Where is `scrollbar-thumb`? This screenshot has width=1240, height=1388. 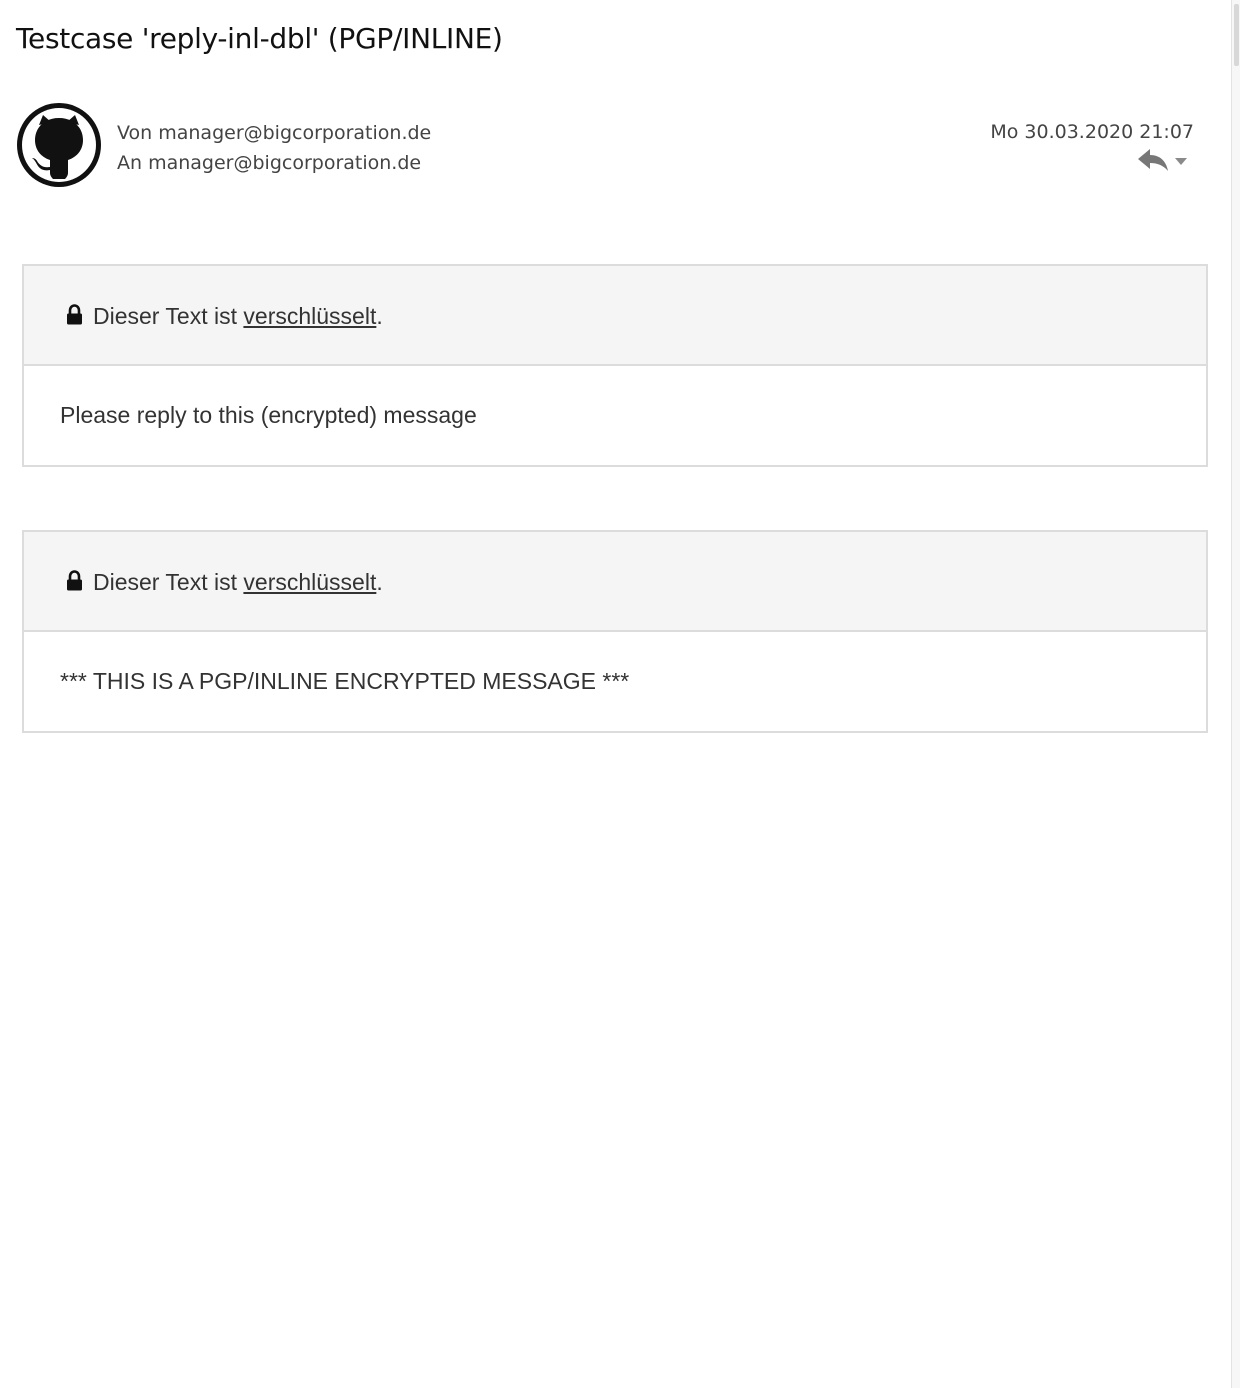
scrollbar-thumb is located at coordinates (1236, 35).